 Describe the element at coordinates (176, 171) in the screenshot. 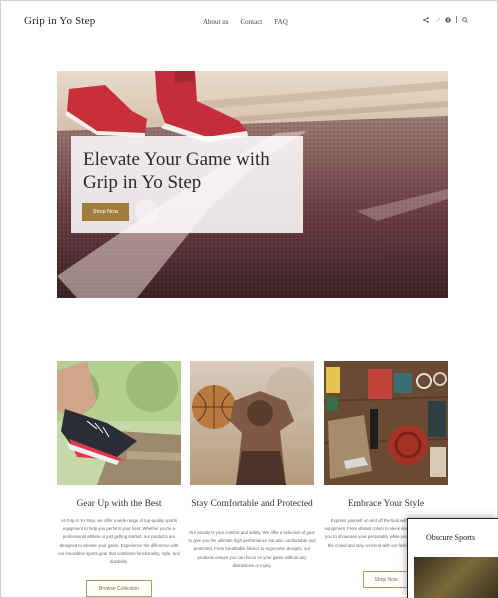

I see `hero-title: Elevate Your Game with Grip in Yo Step` at that location.